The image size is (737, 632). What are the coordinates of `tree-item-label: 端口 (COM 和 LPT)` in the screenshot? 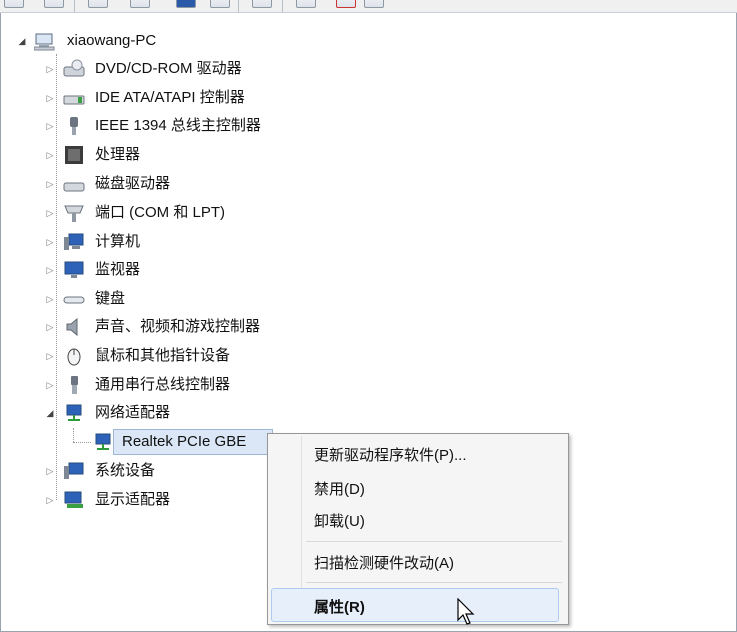 It's located at (160, 212).